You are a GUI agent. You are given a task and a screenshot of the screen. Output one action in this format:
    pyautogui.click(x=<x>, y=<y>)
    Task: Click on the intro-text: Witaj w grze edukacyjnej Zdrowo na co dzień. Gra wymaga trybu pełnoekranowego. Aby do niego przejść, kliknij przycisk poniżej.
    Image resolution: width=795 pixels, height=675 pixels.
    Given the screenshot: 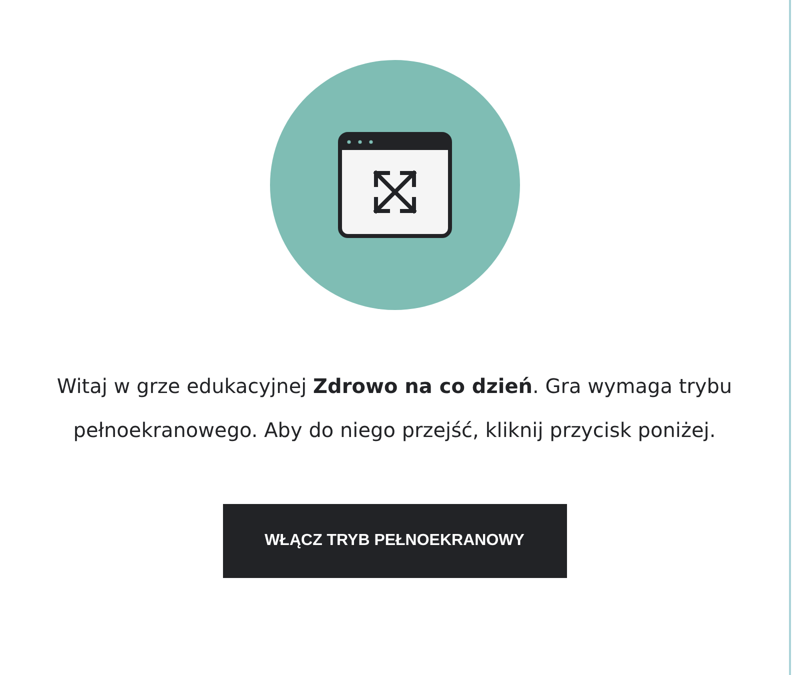 What is the action you would take?
    pyautogui.click(x=395, y=408)
    